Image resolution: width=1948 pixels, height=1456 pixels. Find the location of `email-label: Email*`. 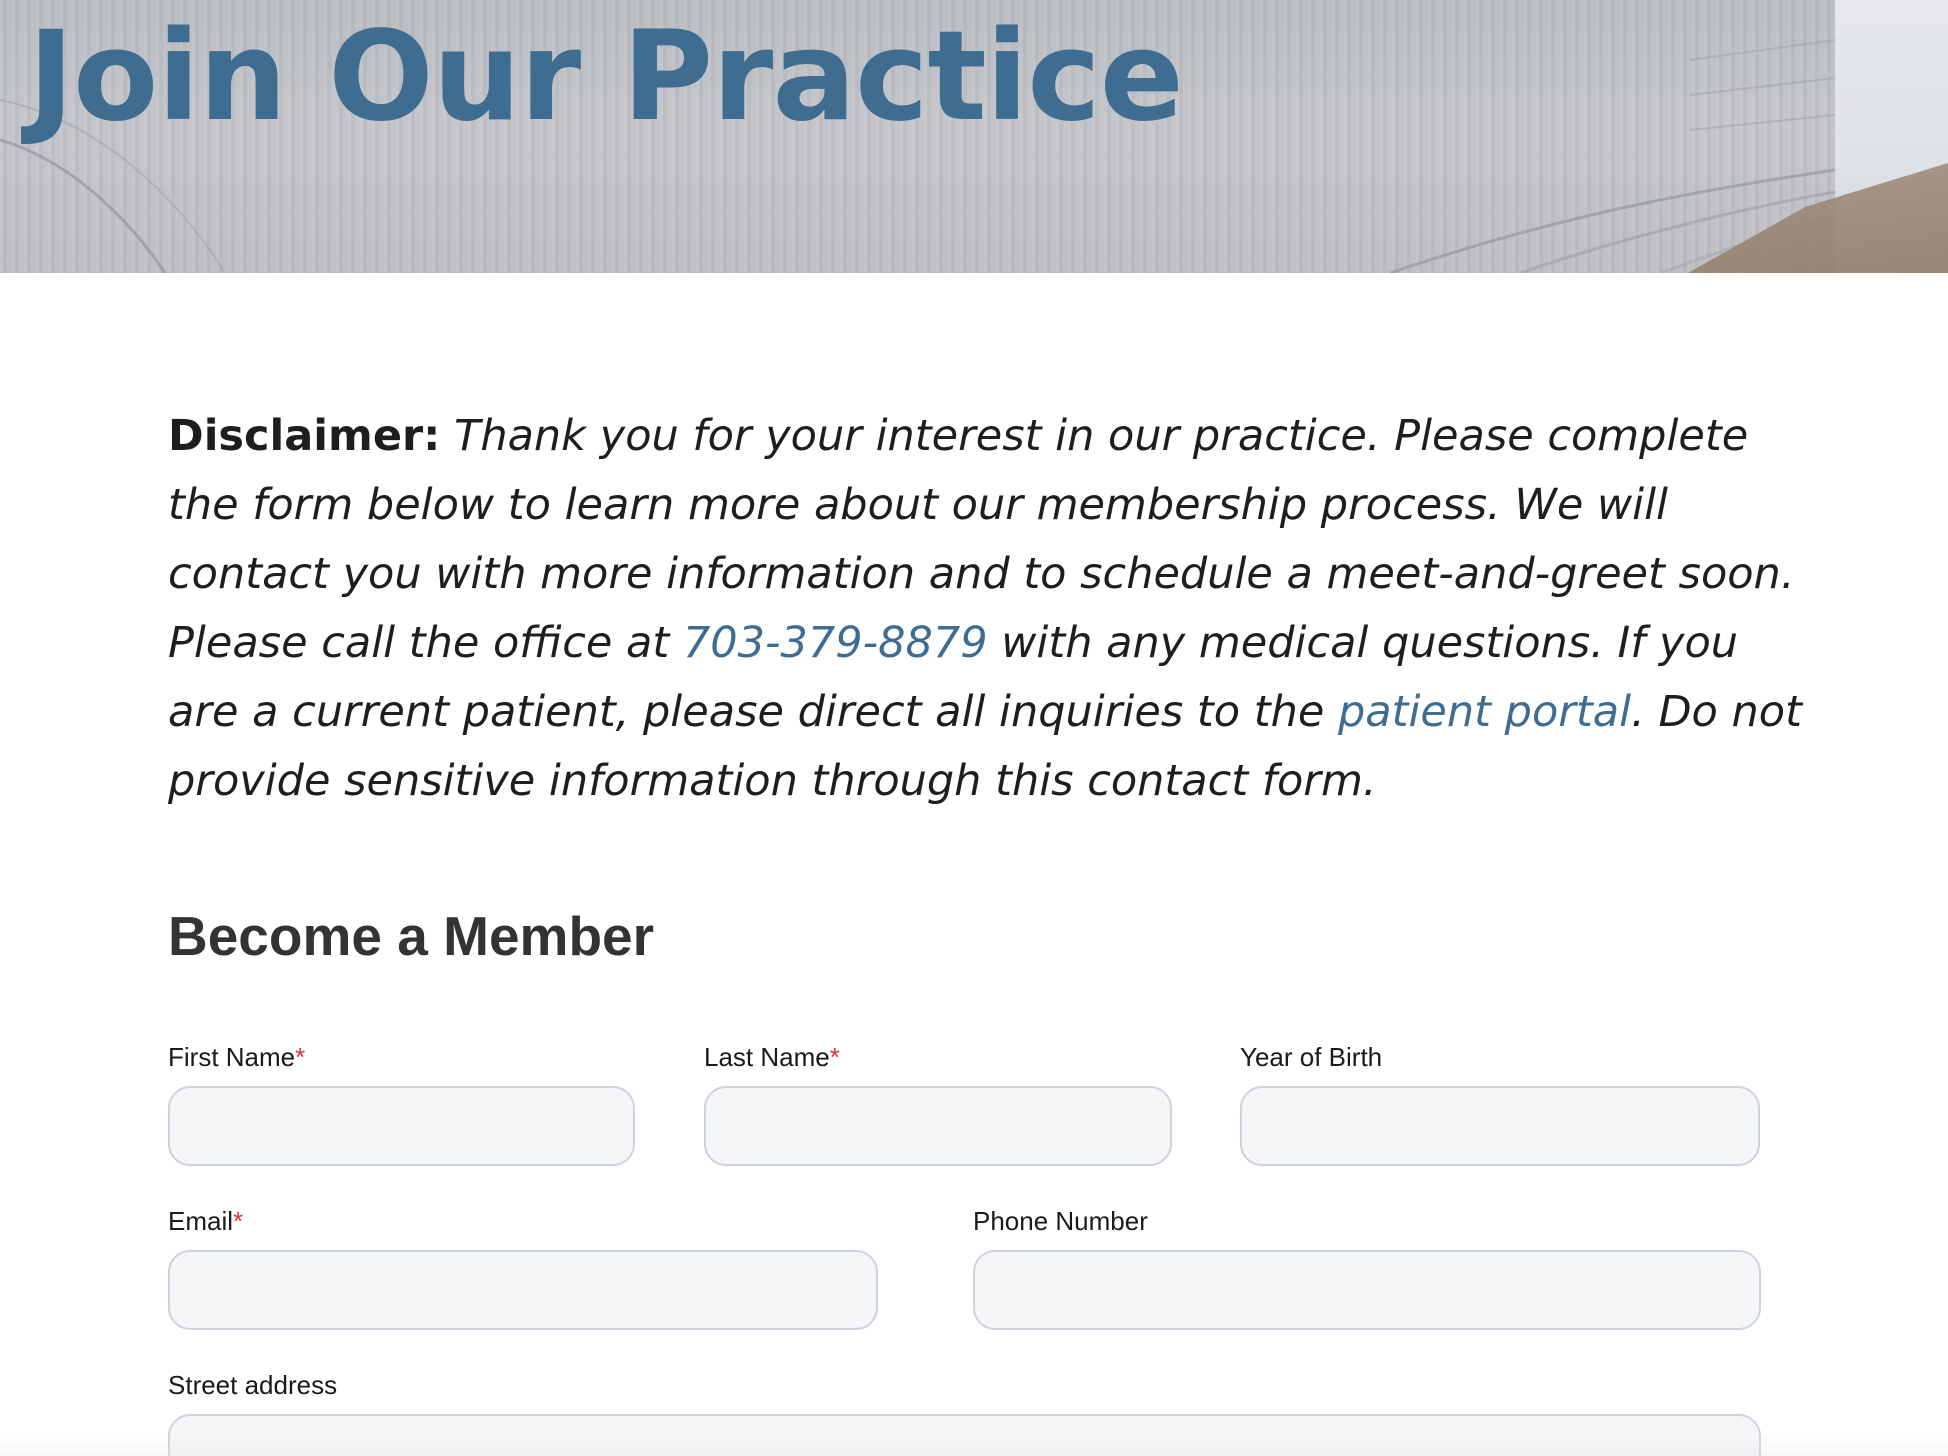

email-label: Email* is located at coordinates (205, 1221).